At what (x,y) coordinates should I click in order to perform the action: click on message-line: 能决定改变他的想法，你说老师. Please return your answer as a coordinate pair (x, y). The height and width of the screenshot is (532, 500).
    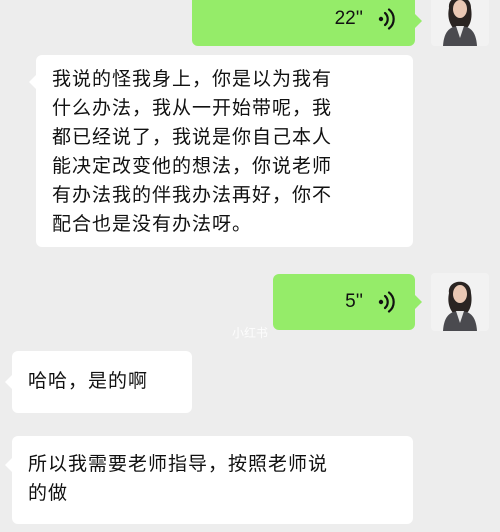
    Looking at the image, I should click on (192, 166).